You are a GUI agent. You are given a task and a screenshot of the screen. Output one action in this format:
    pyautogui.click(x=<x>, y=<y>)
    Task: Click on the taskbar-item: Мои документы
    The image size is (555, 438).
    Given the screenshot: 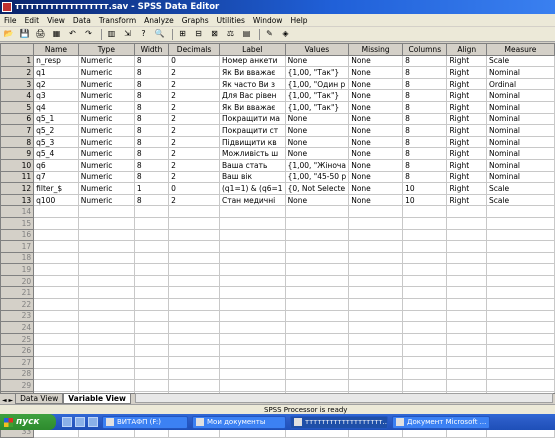 What is the action you would take?
    pyautogui.click(x=239, y=422)
    